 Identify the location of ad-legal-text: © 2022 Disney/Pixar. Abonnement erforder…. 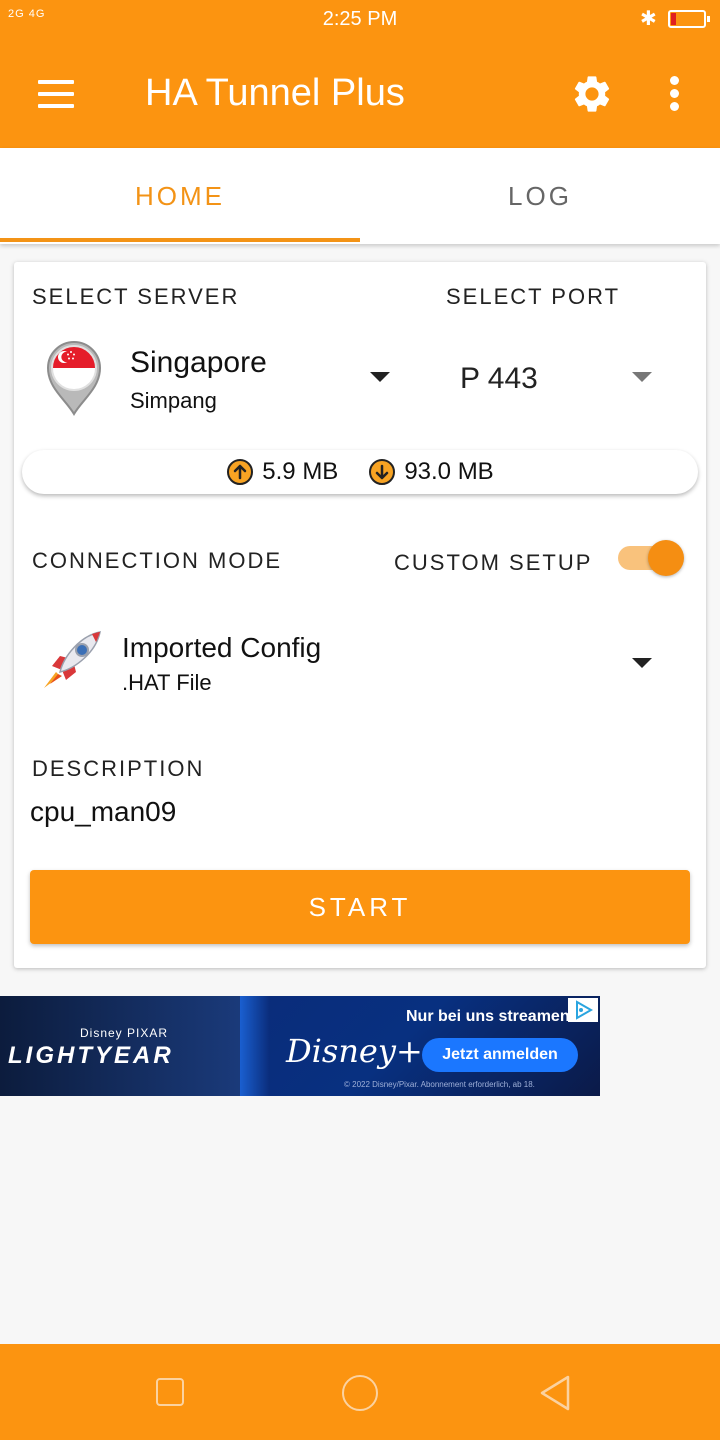
(439, 1084).